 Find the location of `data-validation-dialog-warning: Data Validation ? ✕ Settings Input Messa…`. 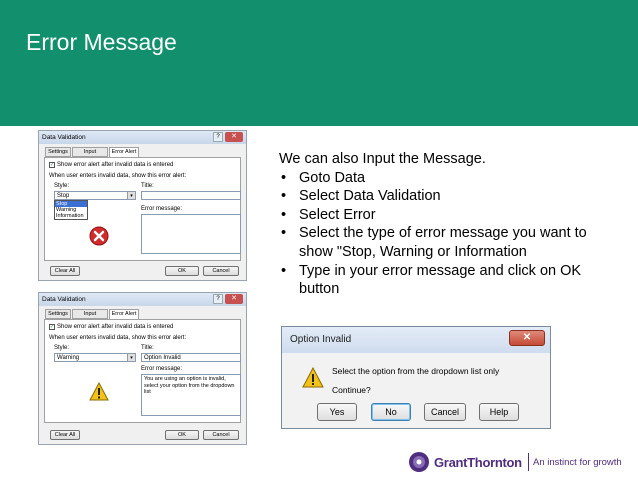

data-validation-dialog-warning: Data Validation ? ✕ Settings Input Messa… is located at coordinates (142, 368).